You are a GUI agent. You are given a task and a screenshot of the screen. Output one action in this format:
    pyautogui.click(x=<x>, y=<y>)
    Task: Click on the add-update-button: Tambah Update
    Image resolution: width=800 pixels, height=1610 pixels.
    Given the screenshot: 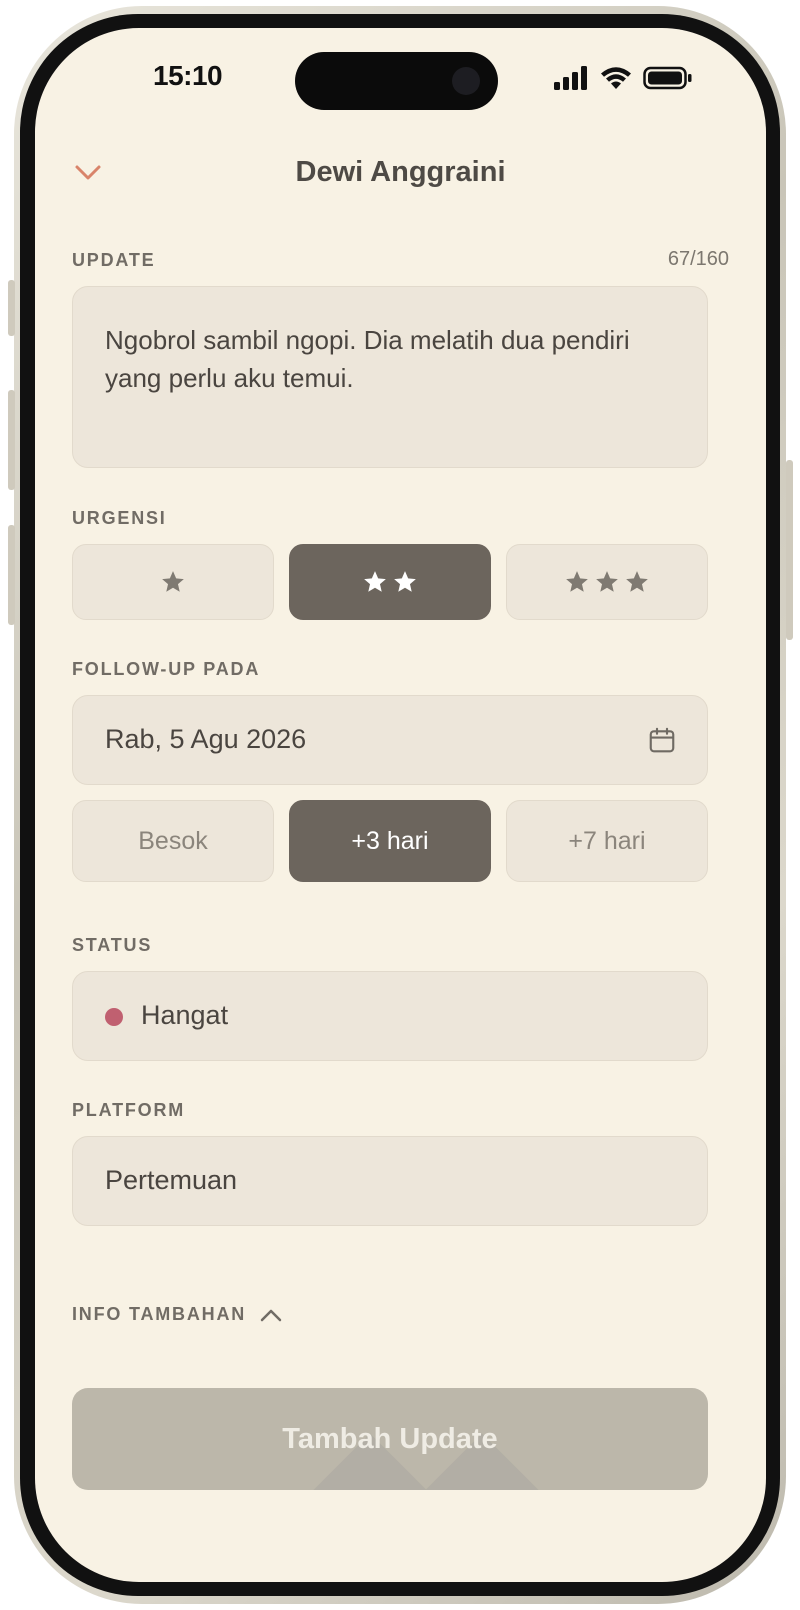 What is the action you would take?
    pyautogui.click(x=390, y=1439)
    